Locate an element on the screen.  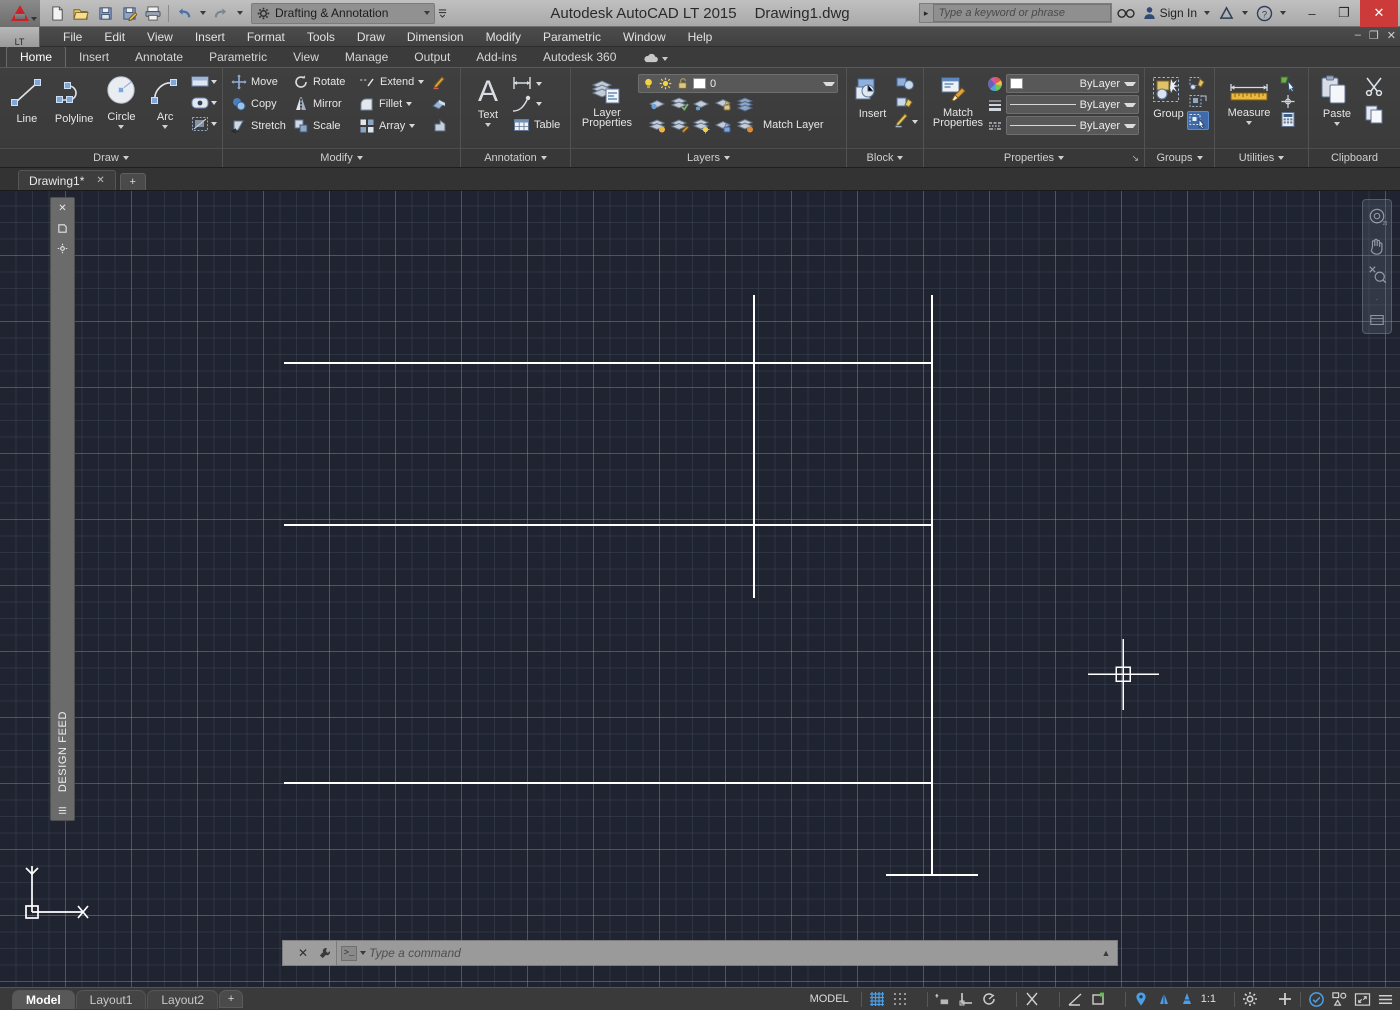
save-icon is located at coordinates (105, 13).